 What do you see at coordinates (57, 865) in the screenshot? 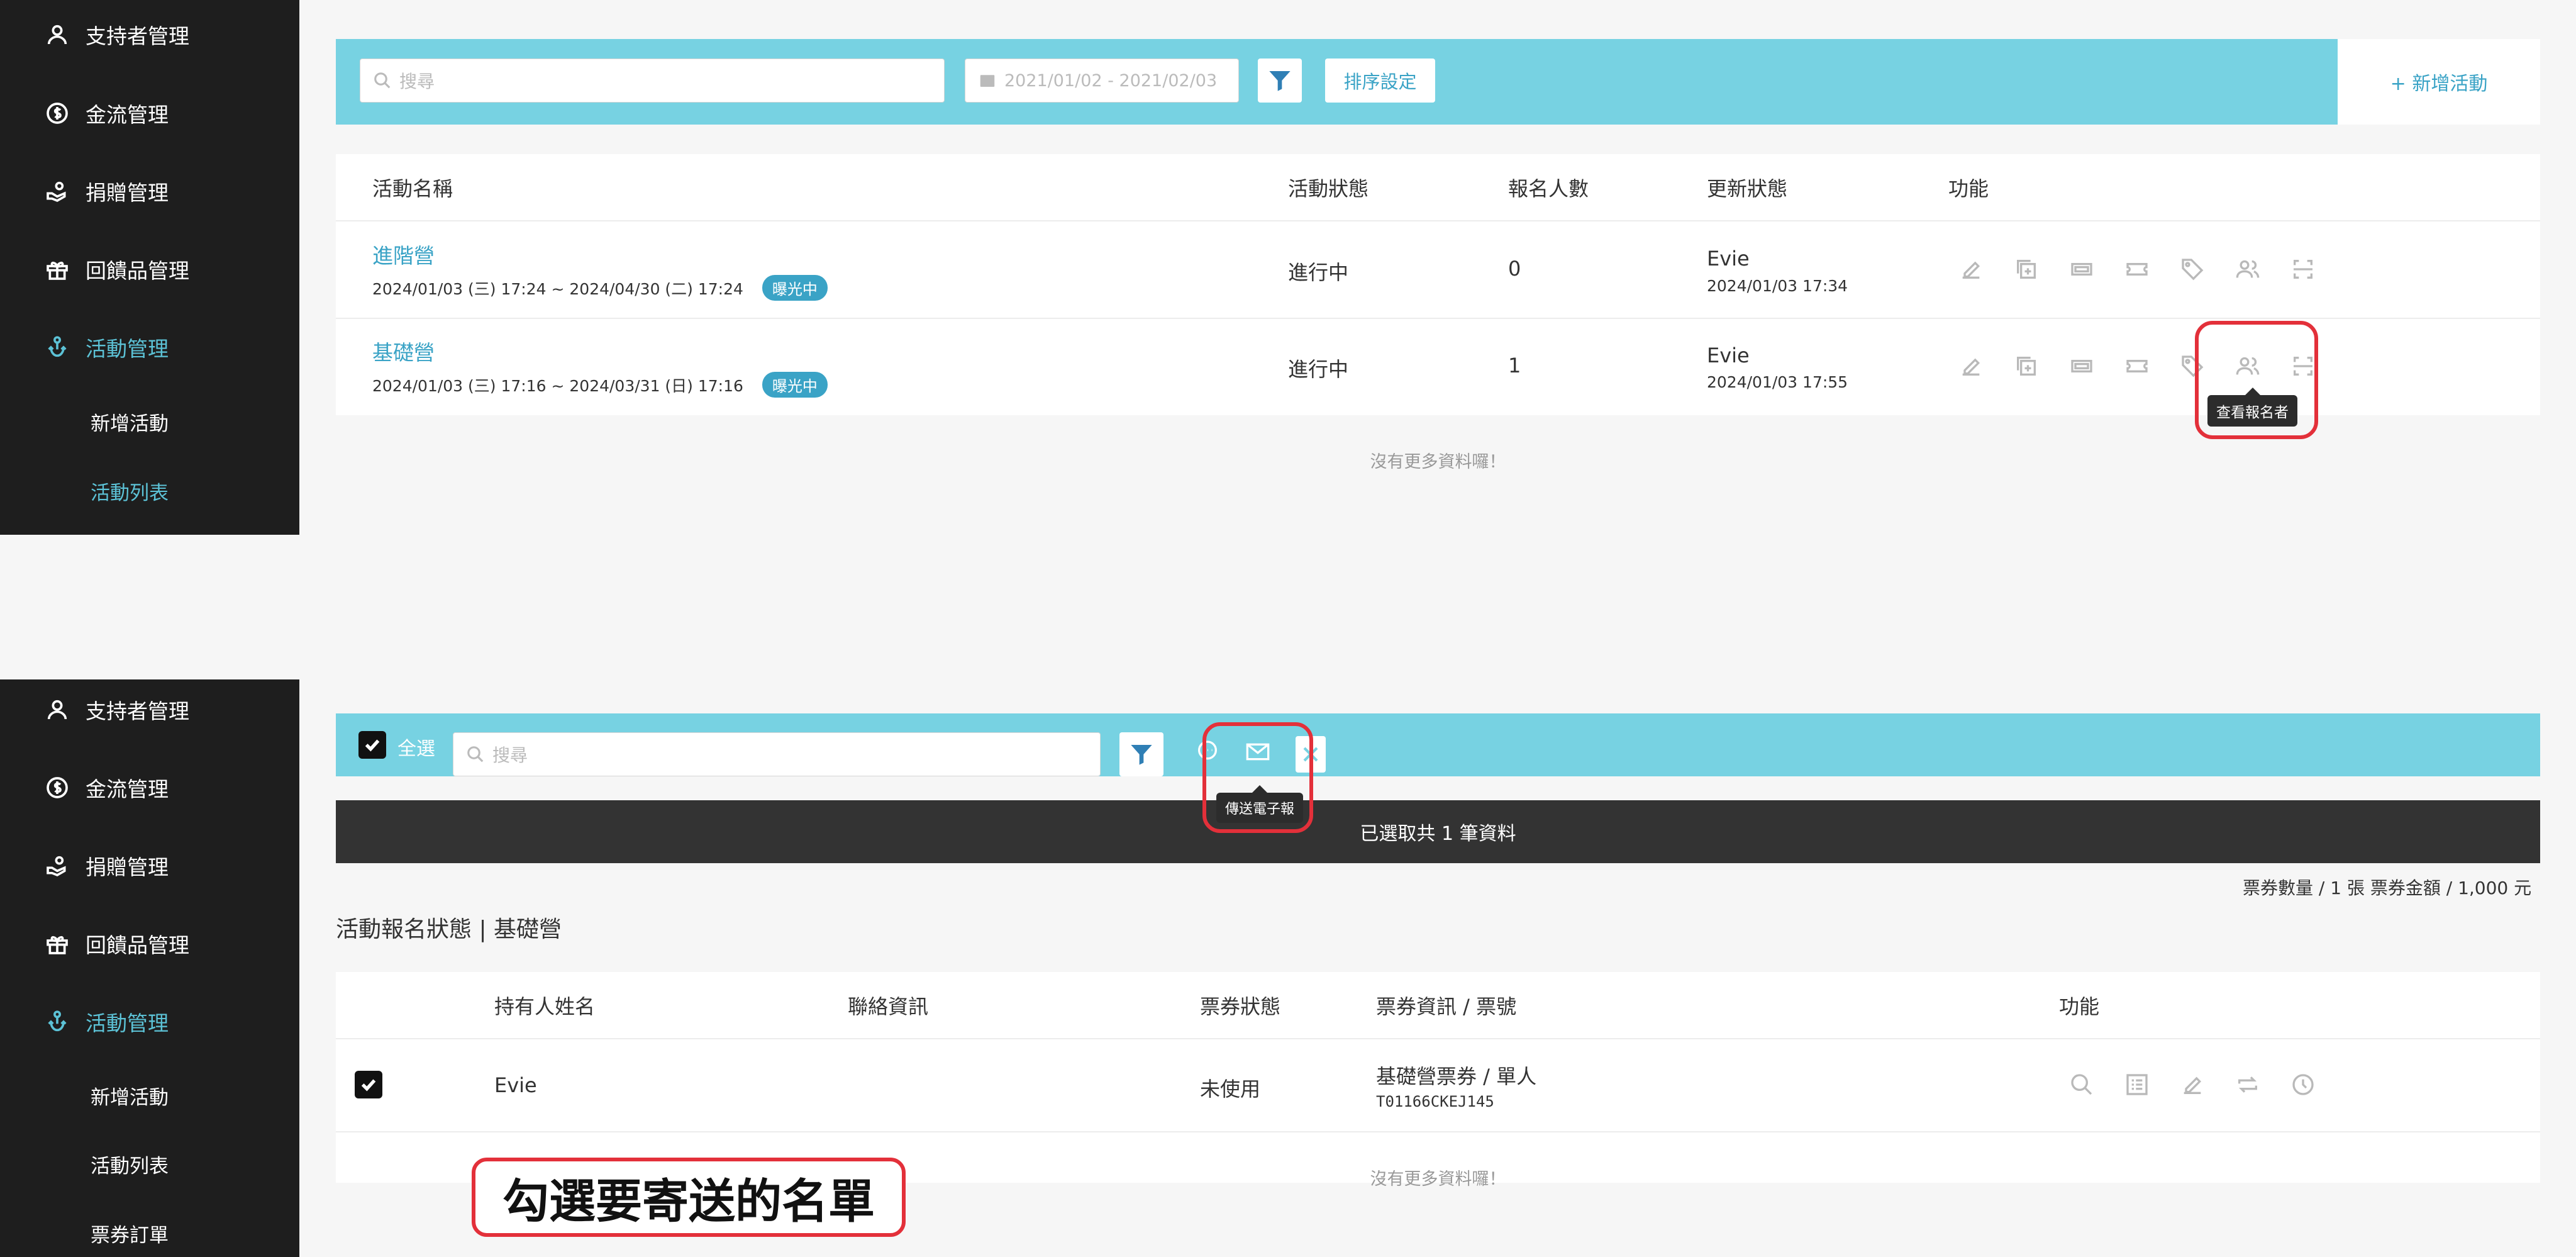
I see `donate-hand-icon` at bounding box center [57, 865].